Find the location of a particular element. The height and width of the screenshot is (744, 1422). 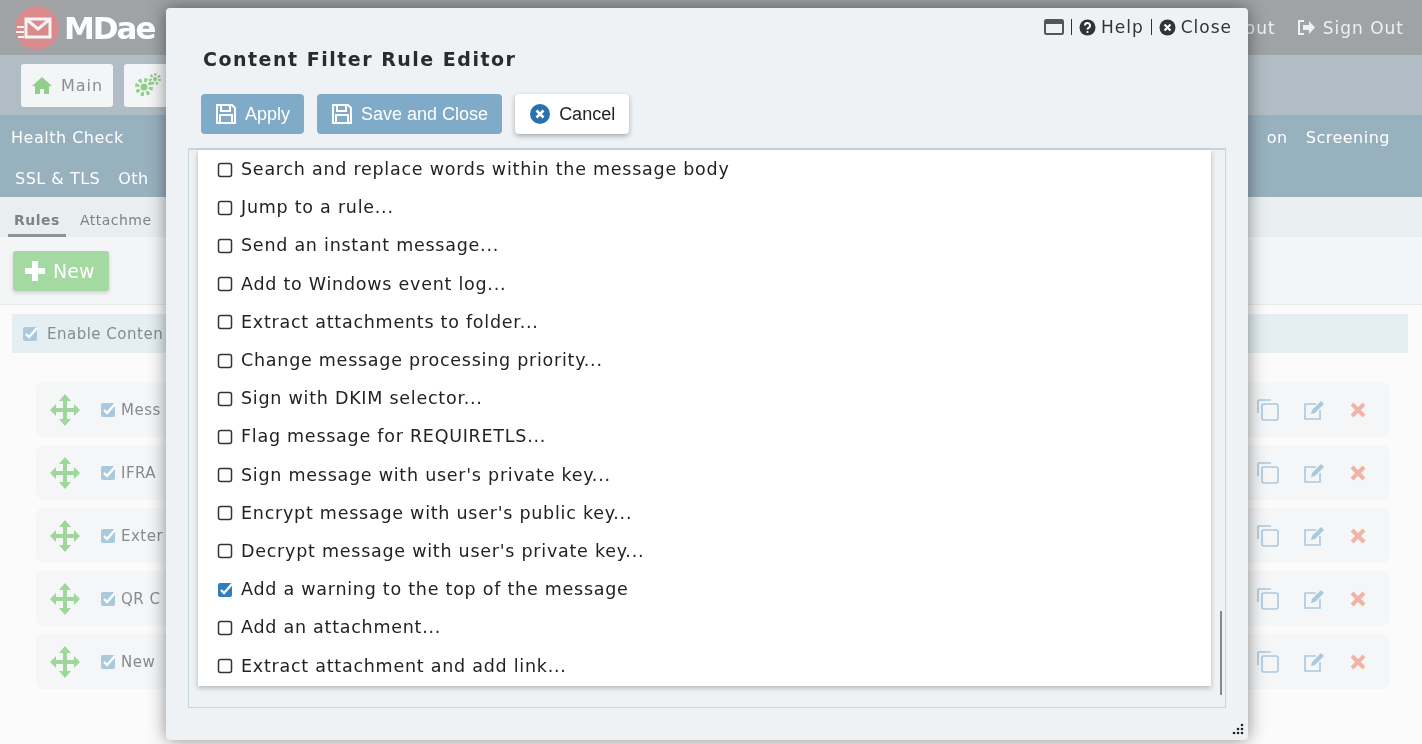

sign-out-link: Sign Out is located at coordinates (1350, 27).